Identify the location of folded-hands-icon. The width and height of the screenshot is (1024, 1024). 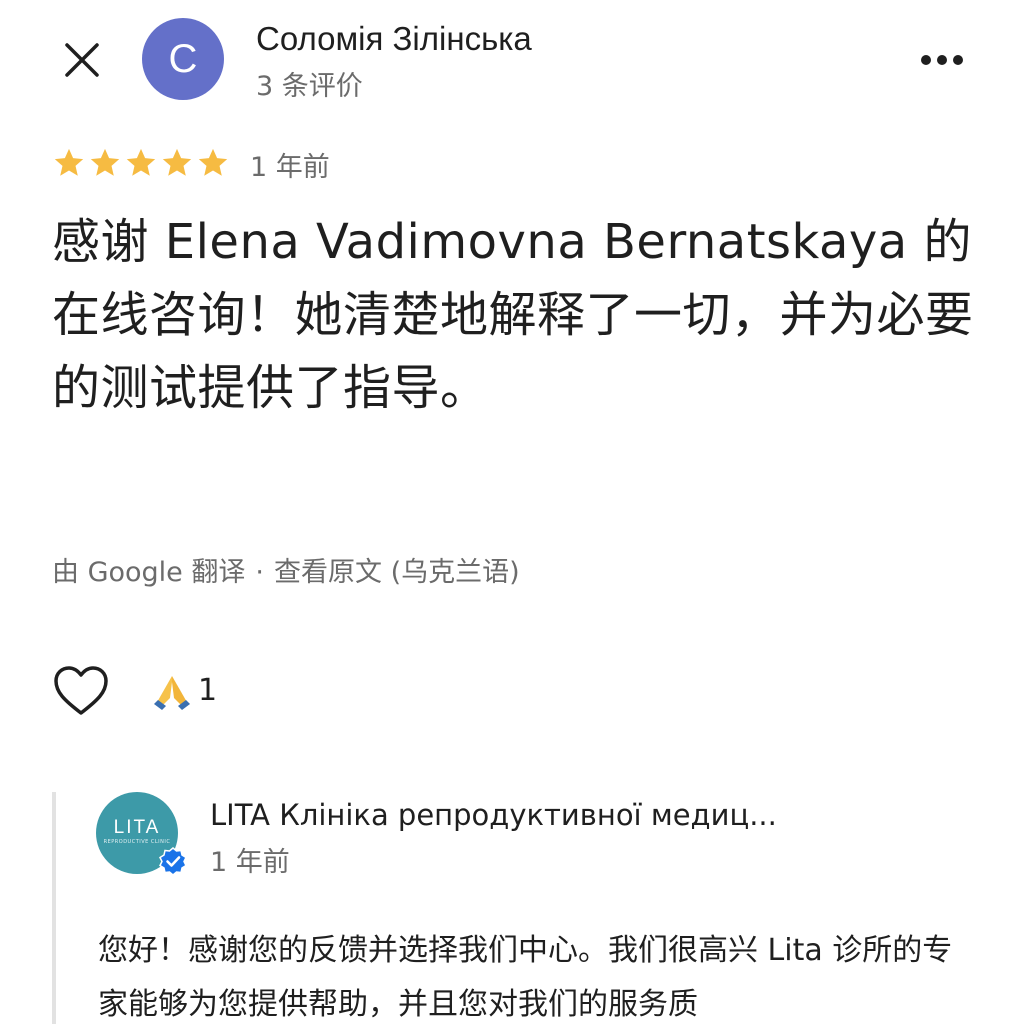
(172, 693).